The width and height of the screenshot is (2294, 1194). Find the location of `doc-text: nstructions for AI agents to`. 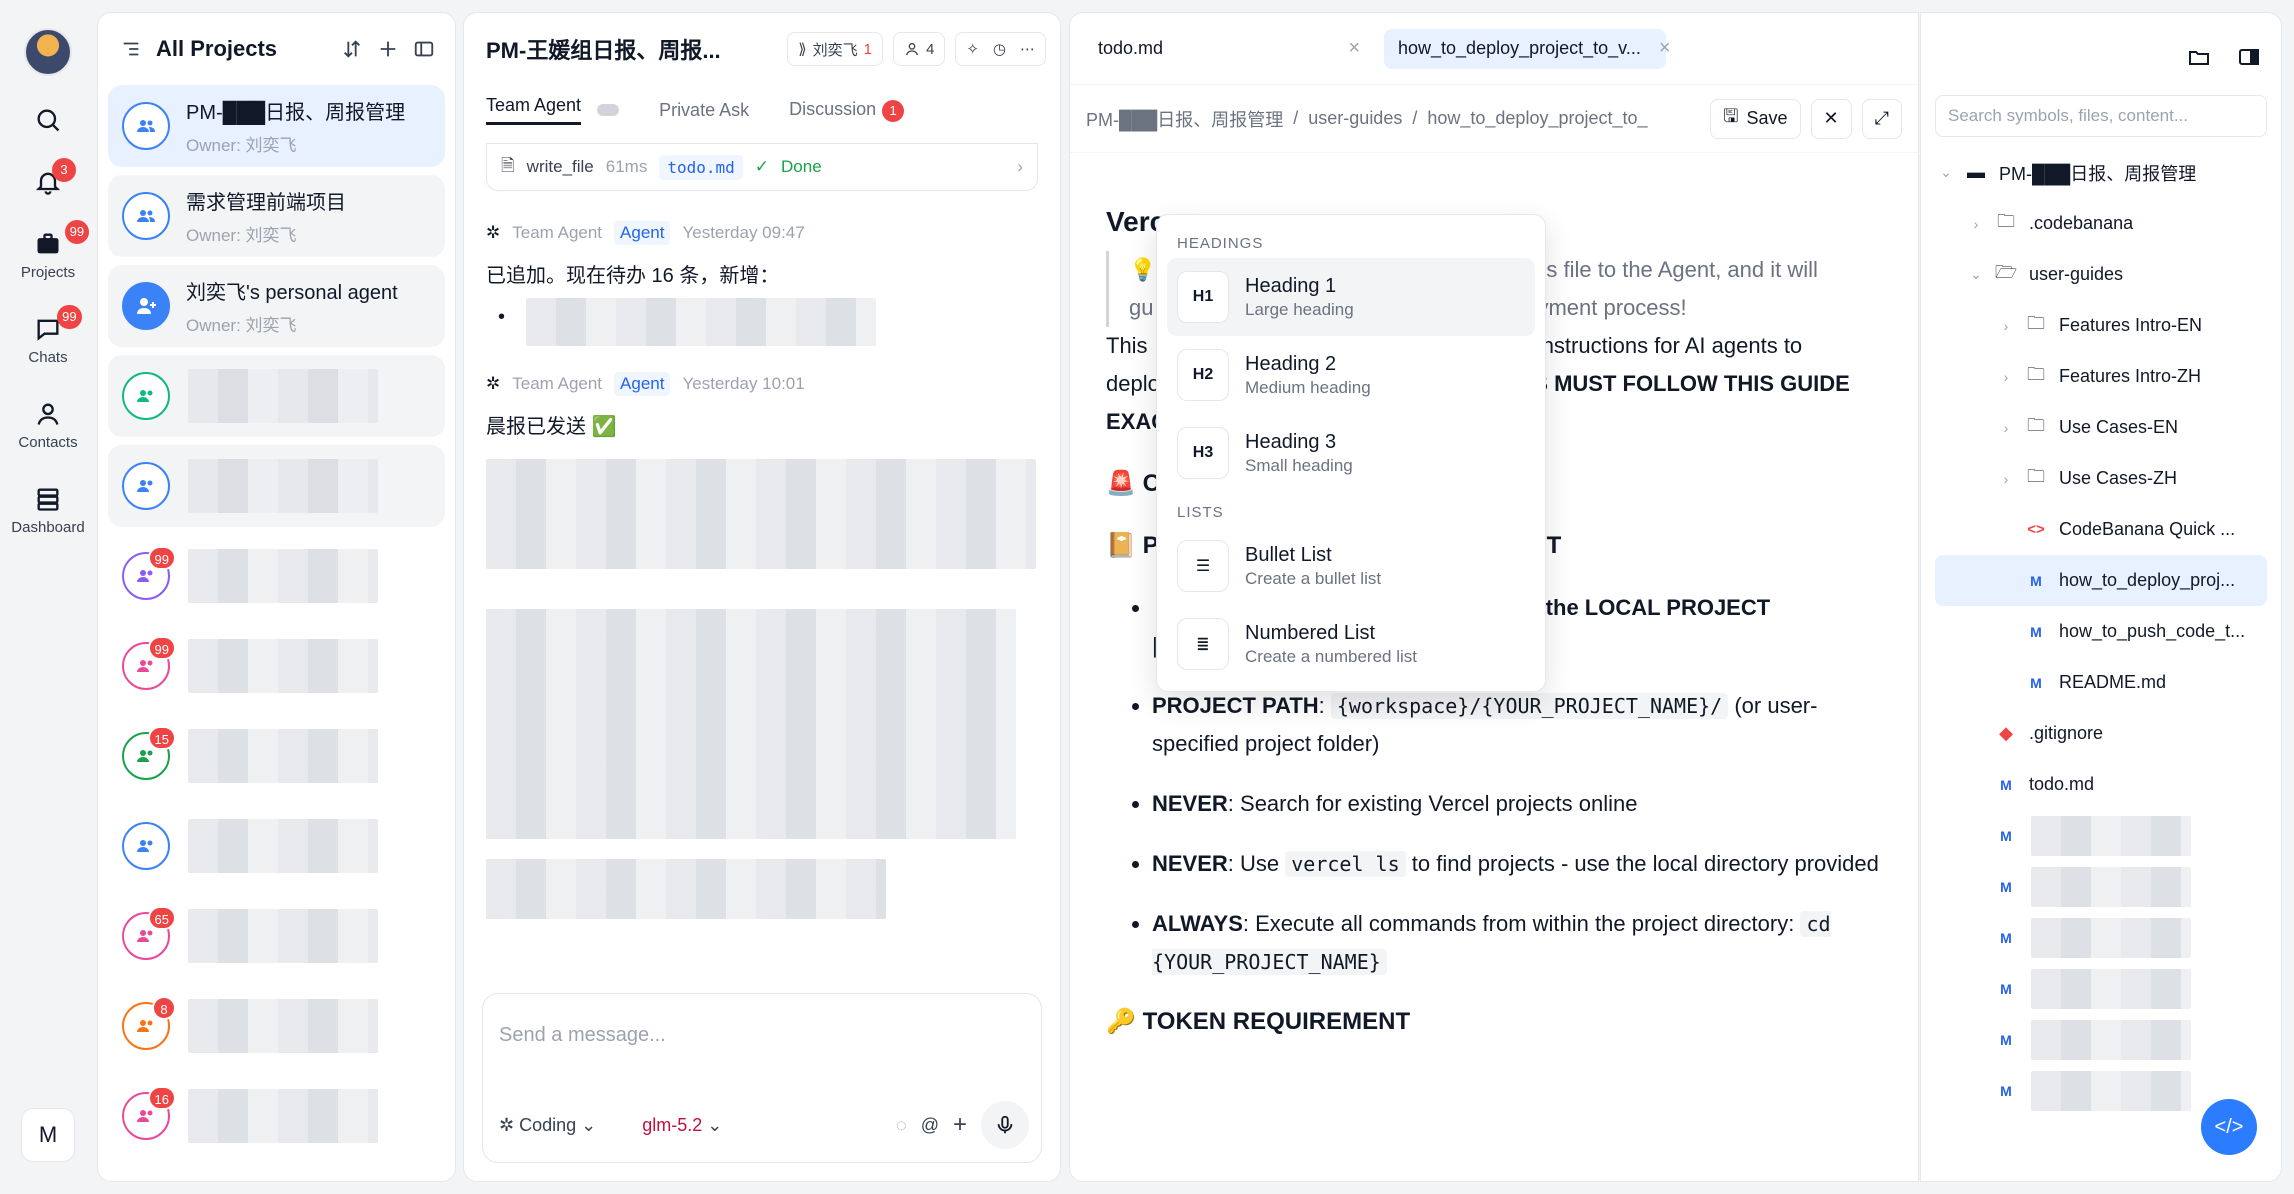

doc-text: nstructions for AI agents to is located at coordinates (1672, 345).